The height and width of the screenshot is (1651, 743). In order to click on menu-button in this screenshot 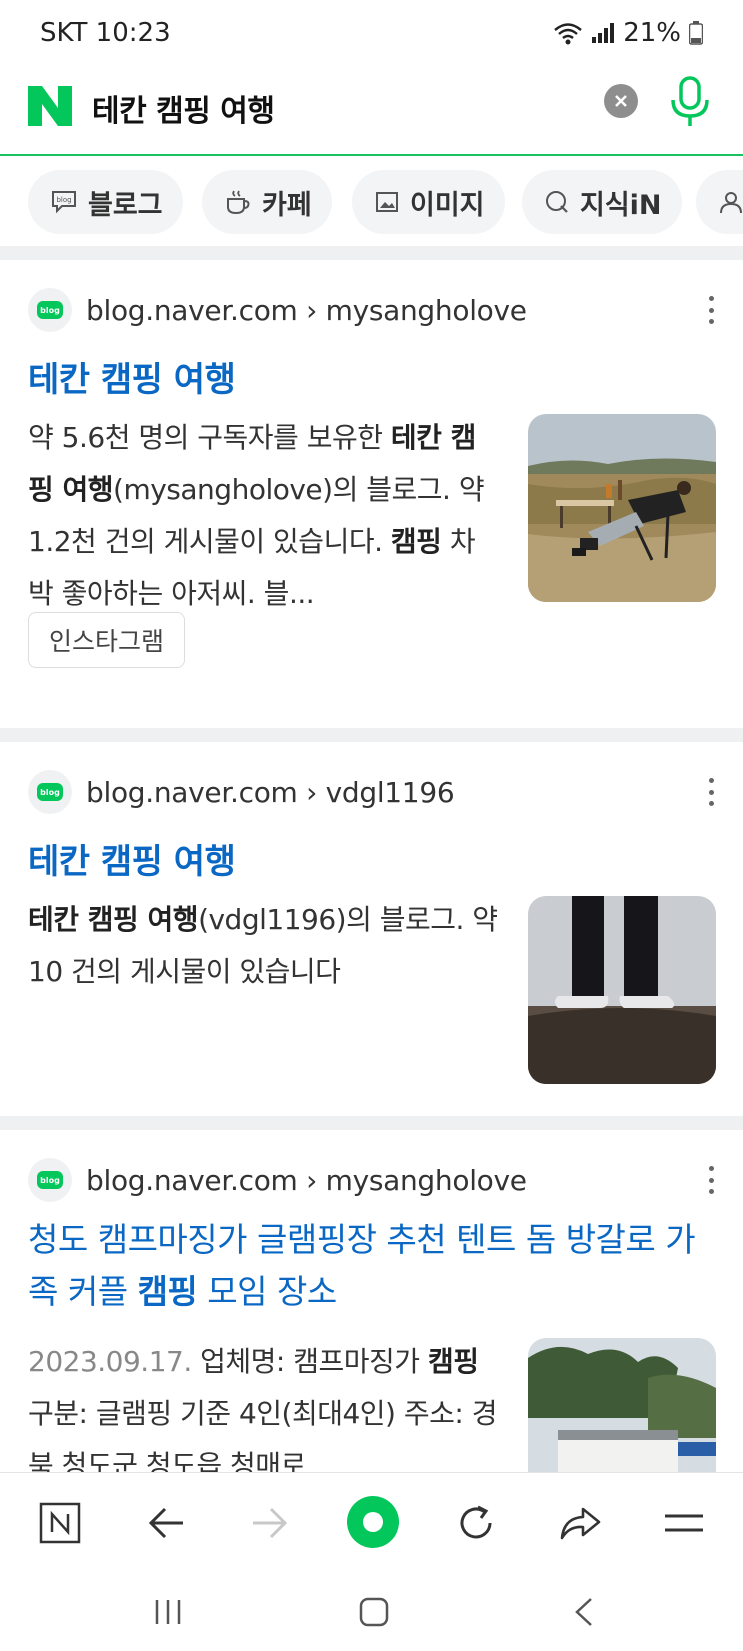, I will do `click(684, 1523)`.